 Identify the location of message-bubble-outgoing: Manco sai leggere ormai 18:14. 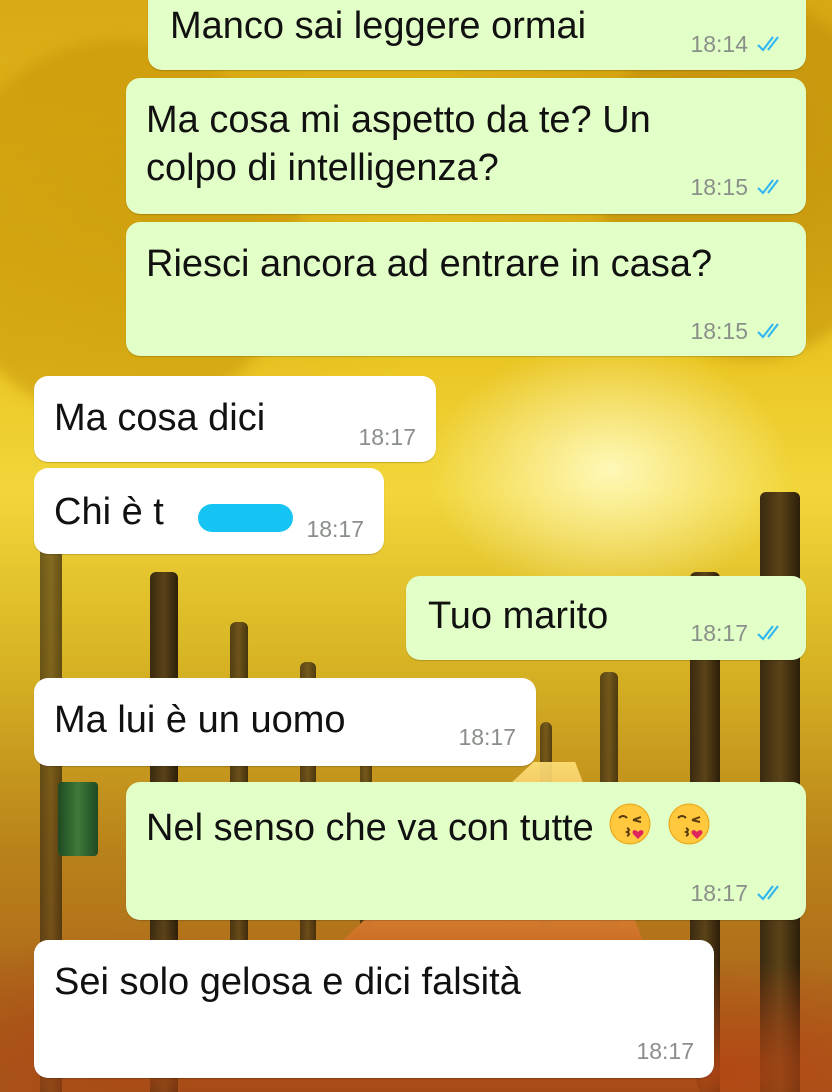
(477, 35).